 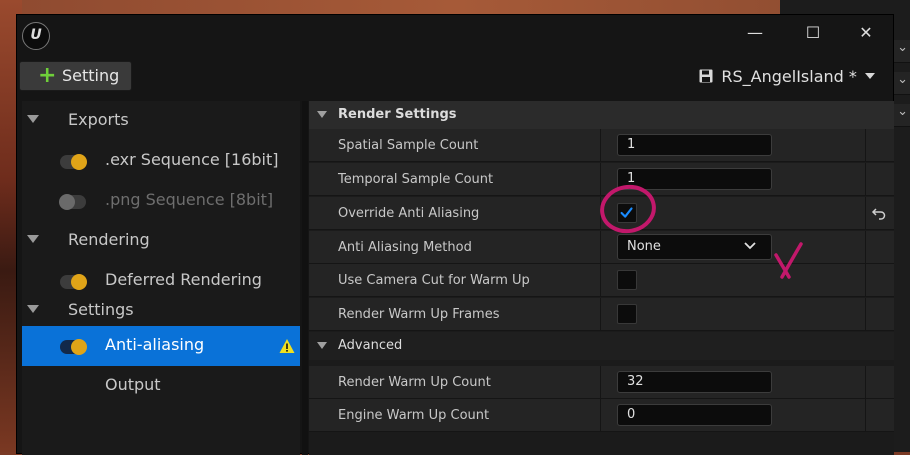 I want to click on prop-label: Engine Warm Up Count, so click(x=414, y=415).